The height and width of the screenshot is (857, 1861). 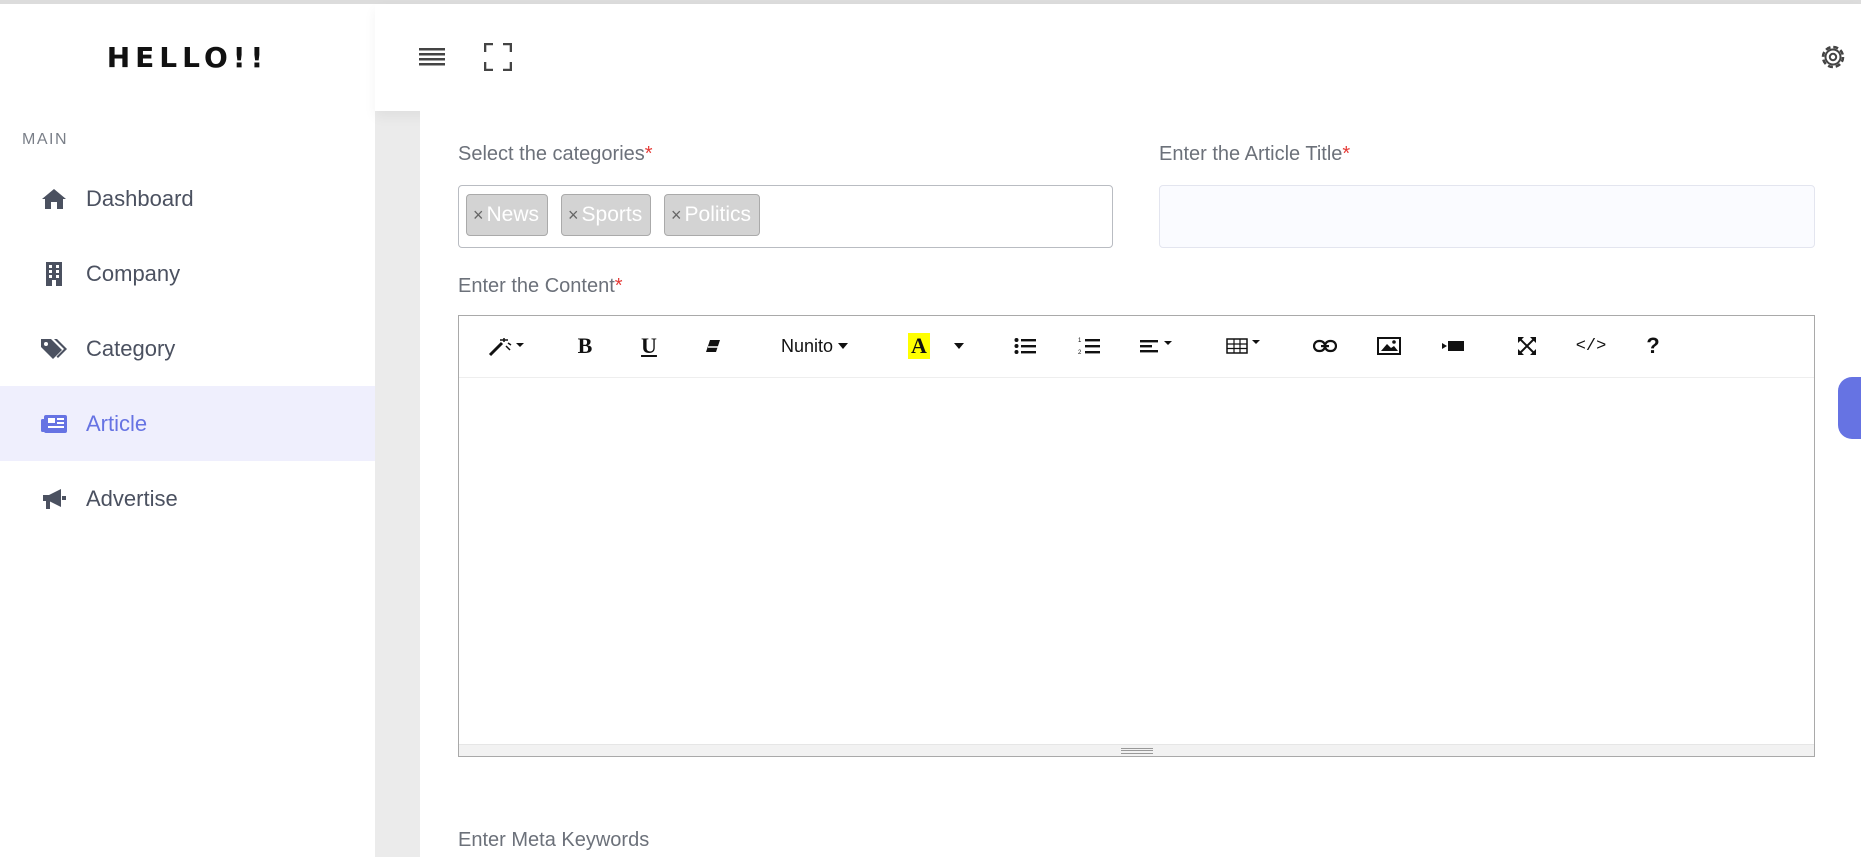 What do you see at coordinates (1389, 346) in the screenshot?
I see `image-icon` at bounding box center [1389, 346].